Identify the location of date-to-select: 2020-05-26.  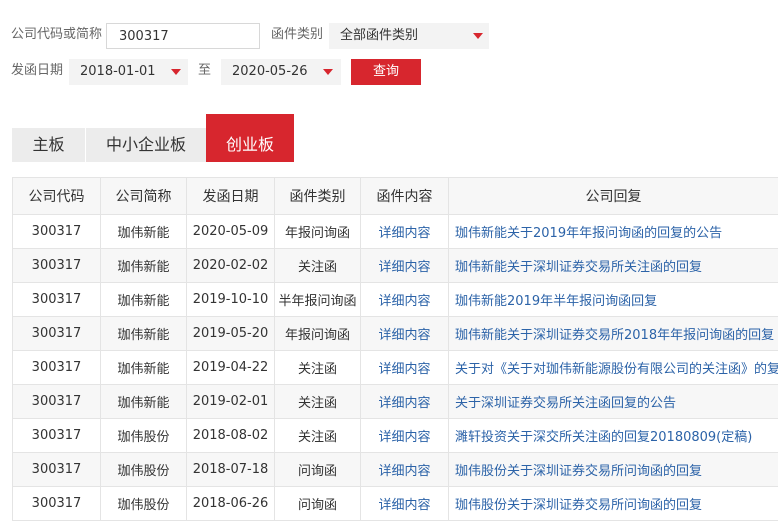
(281, 72).